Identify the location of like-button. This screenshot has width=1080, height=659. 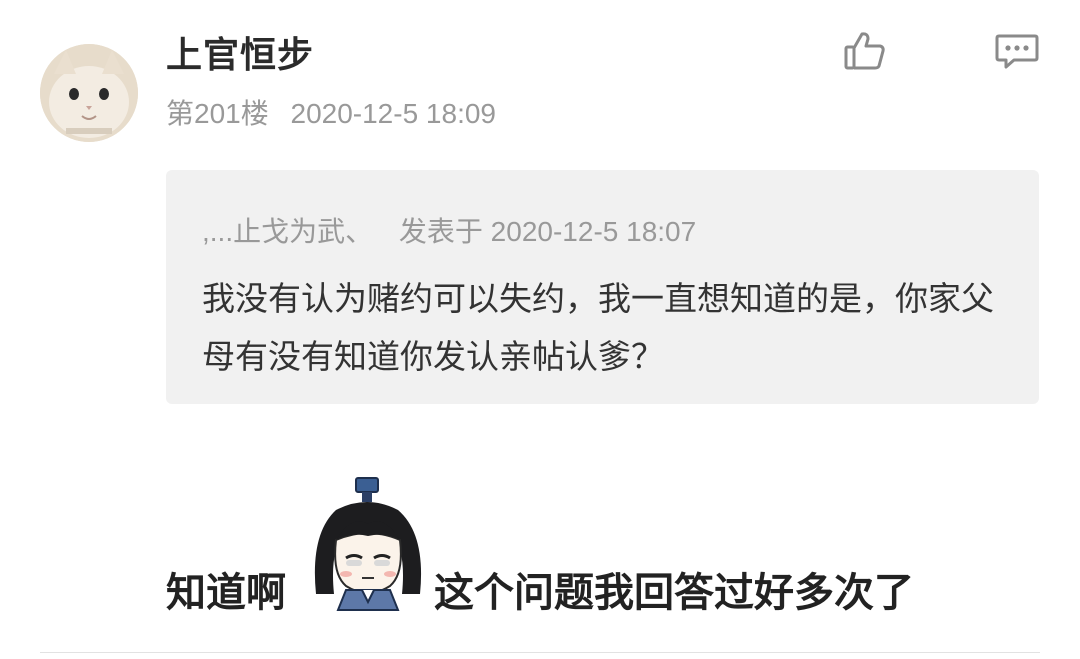
(865, 51).